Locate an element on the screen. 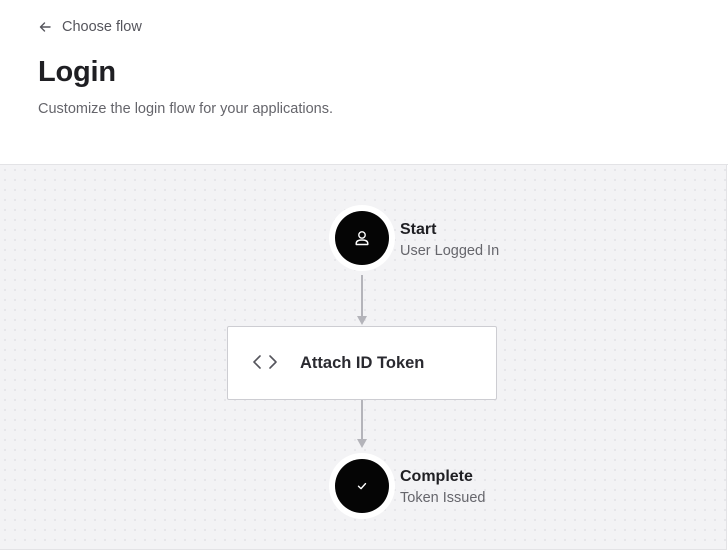  start-node-subtitle: User Logged In is located at coordinates (450, 251).